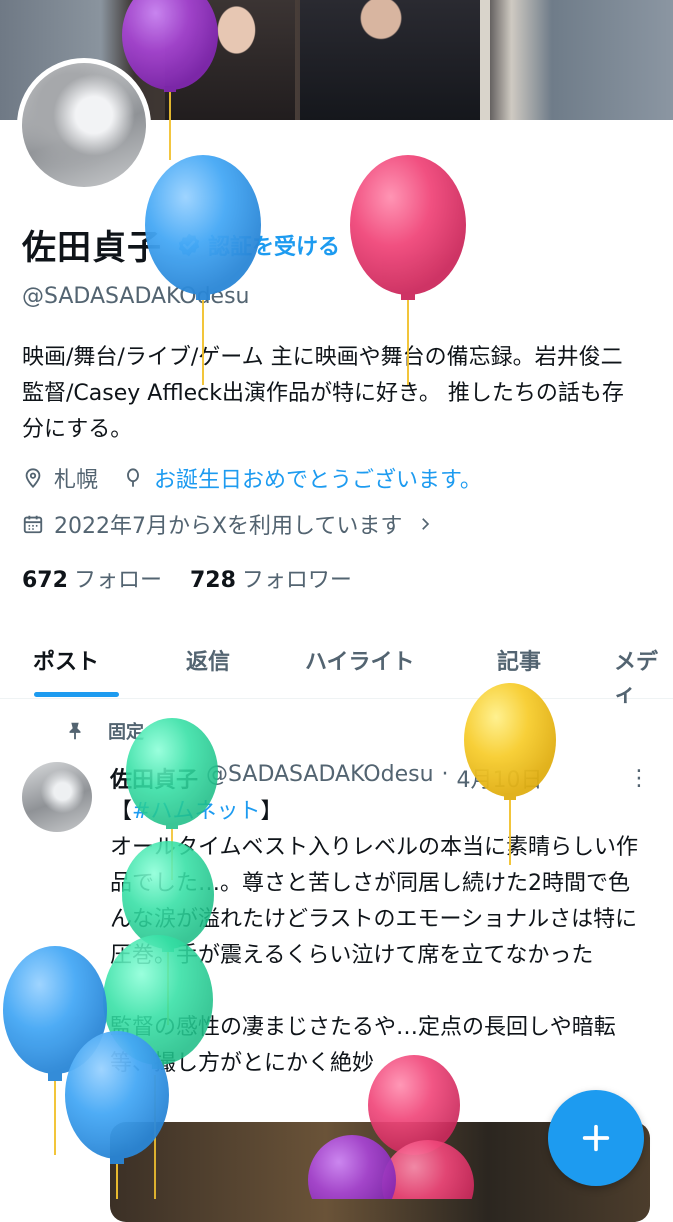 This screenshot has width=673, height=1222. I want to click on tab-articles: 記事, so click(519, 660).